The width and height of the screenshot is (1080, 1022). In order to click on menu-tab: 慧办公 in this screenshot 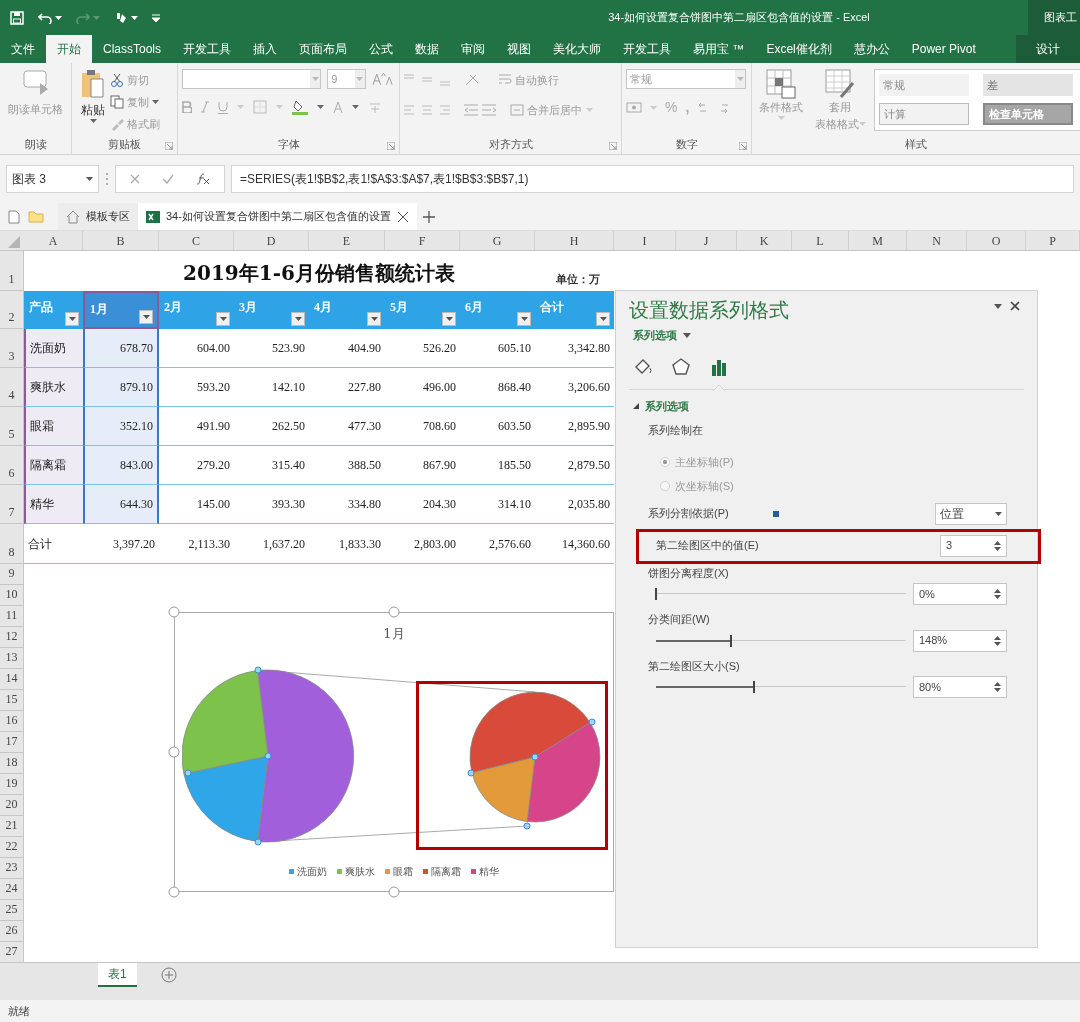, I will do `click(871, 49)`.